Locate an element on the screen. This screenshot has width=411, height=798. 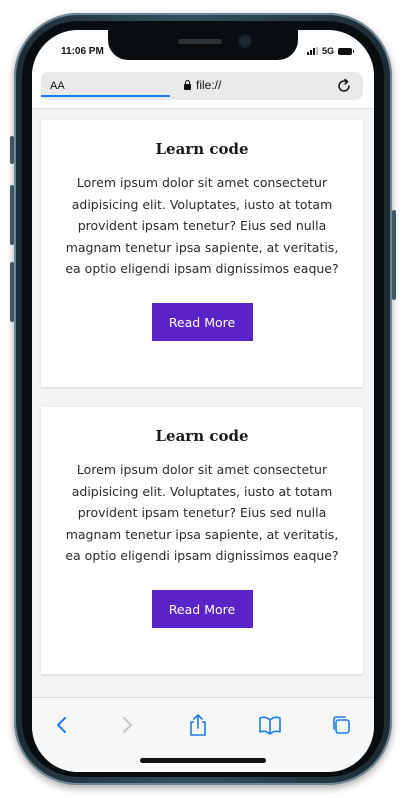
side-button-right is located at coordinates (394, 255).